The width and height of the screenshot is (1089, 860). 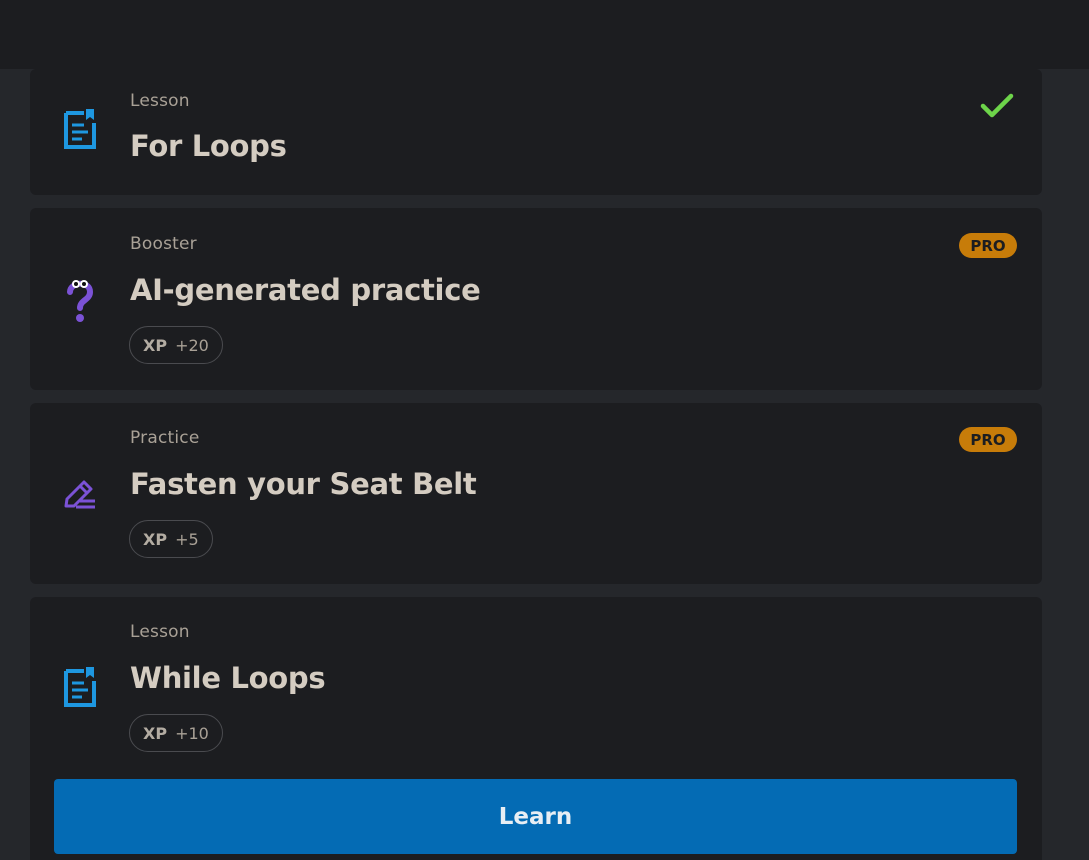 I want to click on xp-reward-pill: XP +10, so click(x=176, y=733).